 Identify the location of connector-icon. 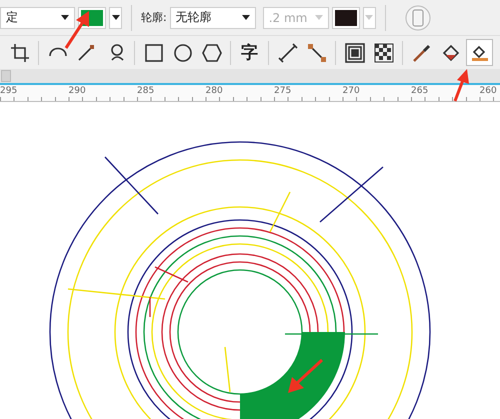
(317, 53).